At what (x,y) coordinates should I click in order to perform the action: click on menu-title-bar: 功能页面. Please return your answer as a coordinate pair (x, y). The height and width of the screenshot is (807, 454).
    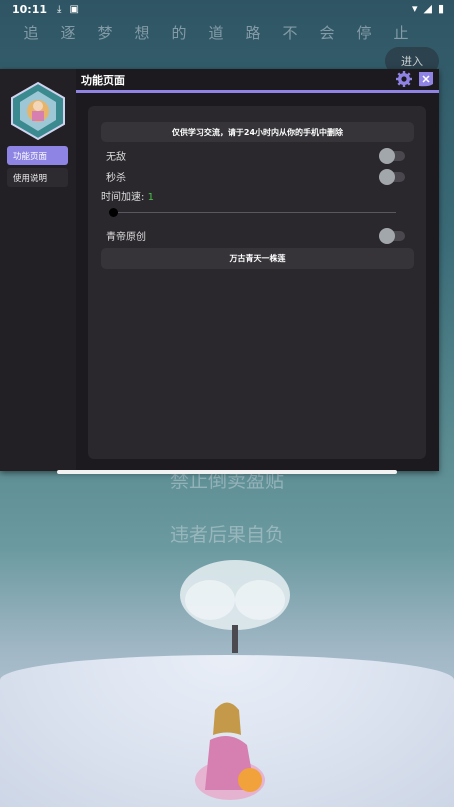
    Looking at the image, I should click on (257, 81).